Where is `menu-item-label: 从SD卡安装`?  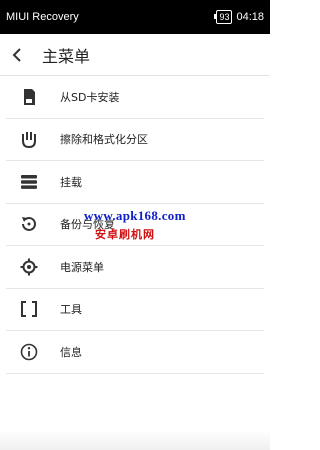
menu-item-label: 从SD卡安装 is located at coordinates (90, 97).